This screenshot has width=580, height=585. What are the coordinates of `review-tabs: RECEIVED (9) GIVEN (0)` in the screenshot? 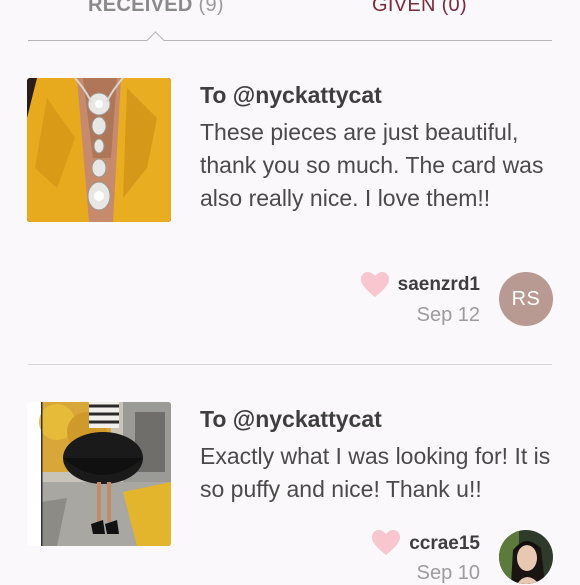 It's located at (290, 25).